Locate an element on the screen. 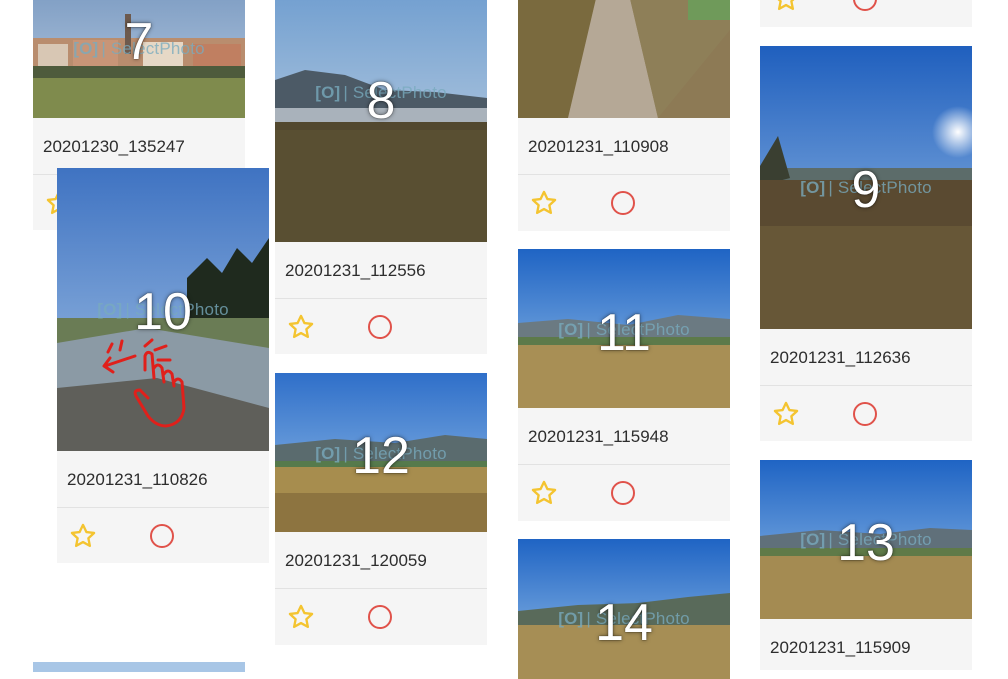  photo-card-9: [O] | SelectPhoto 9 20201231_112636 is located at coordinates (866, 243).